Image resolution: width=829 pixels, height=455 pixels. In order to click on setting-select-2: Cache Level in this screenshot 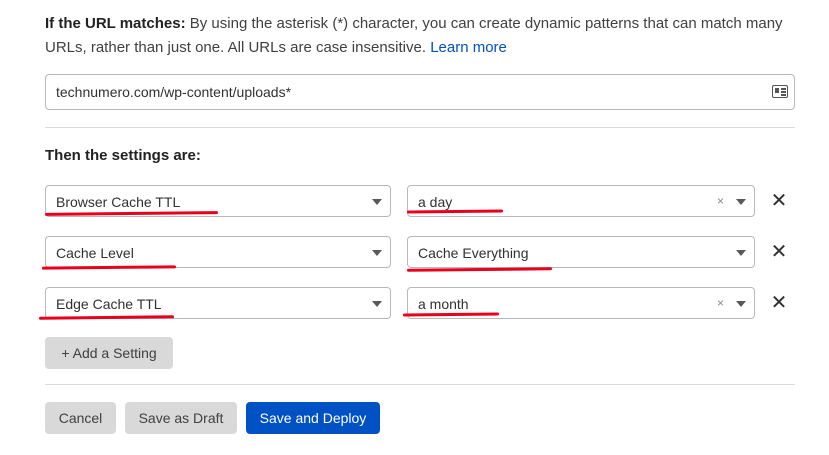, I will do `click(218, 252)`.